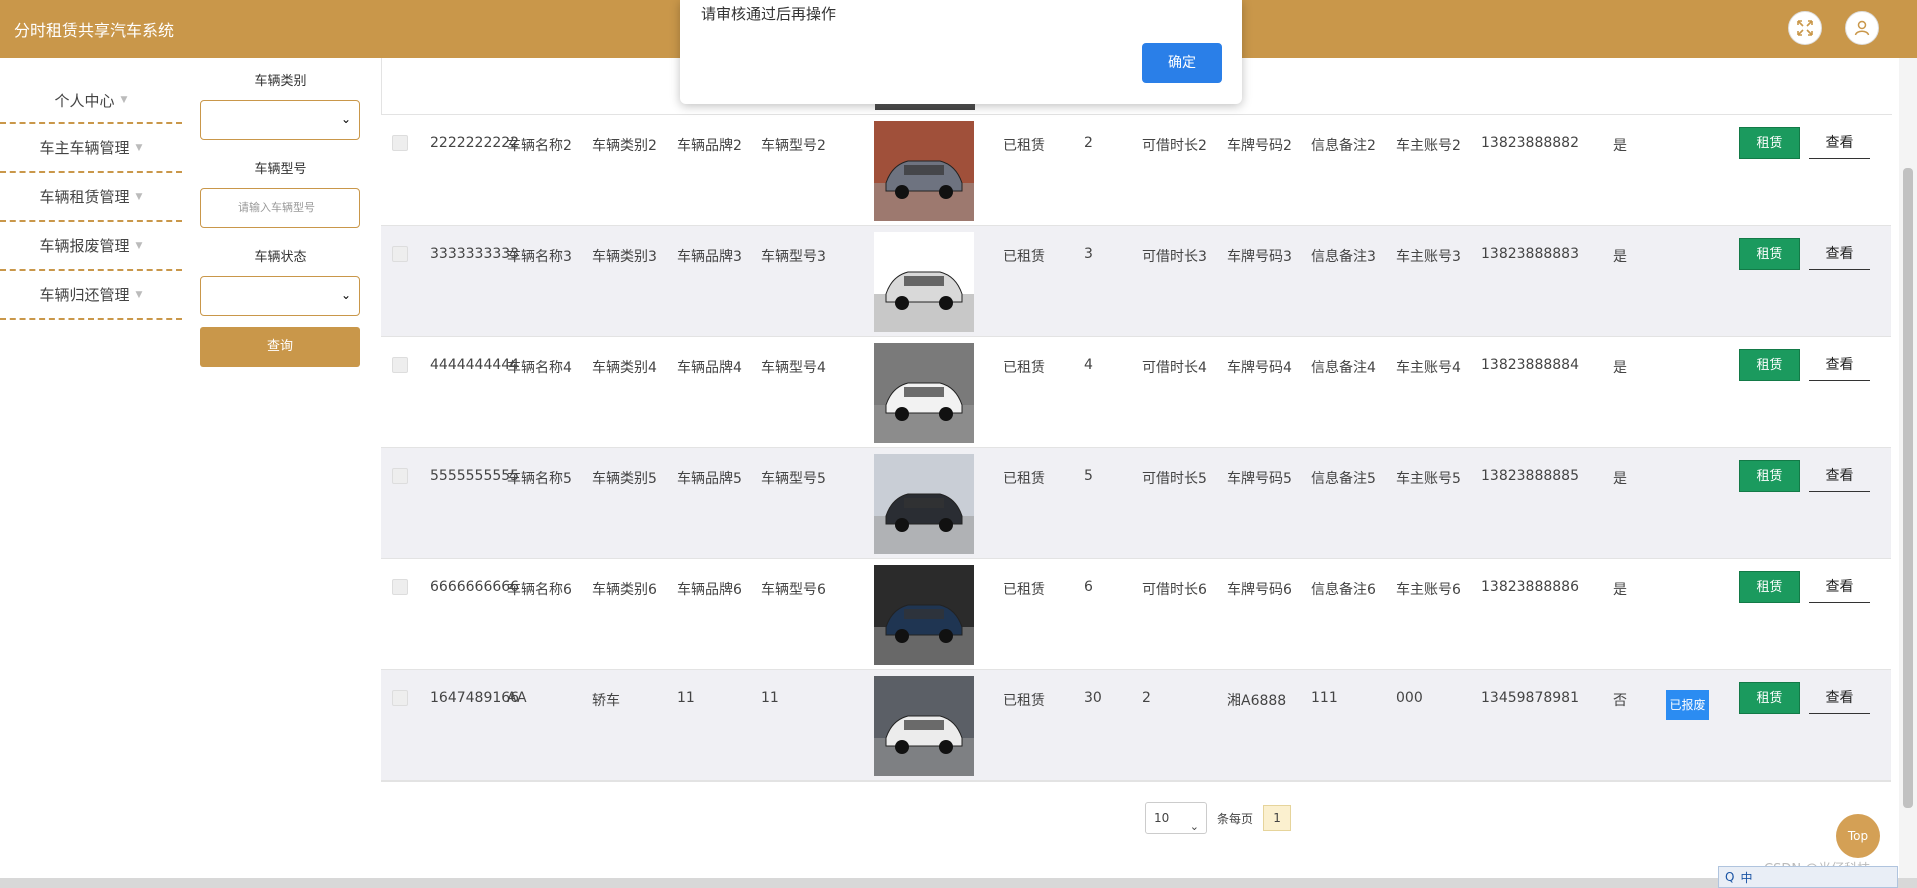 The height and width of the screenshot is (888, 1917). Describe the element at coordinates (1428, 479) in the screenshot. I see `cell-owner: 车主账号5` at that location.